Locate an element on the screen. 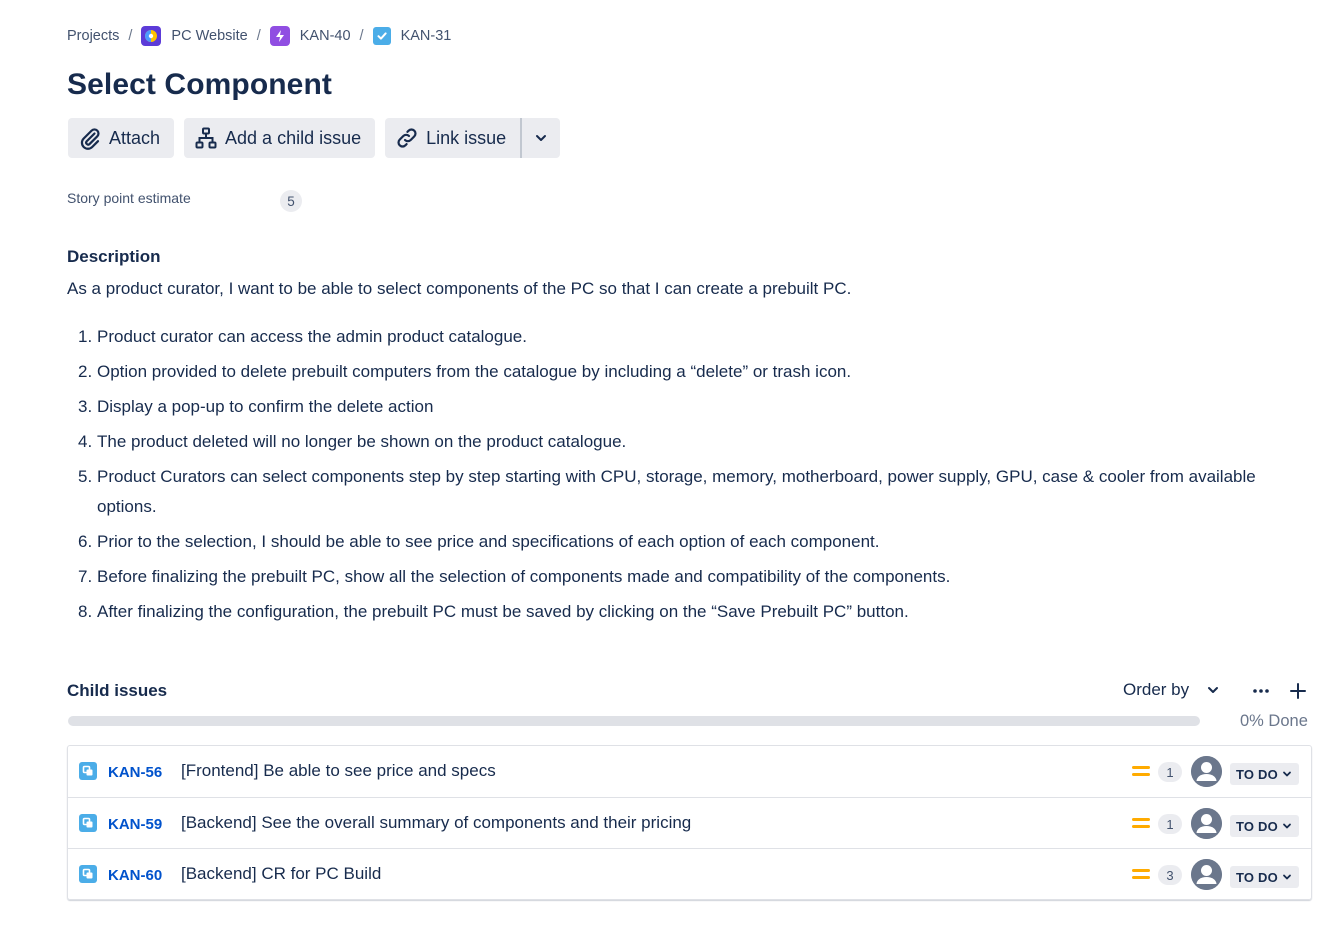 The width and height of the screenshot is (1338, 944). list-number: 2. is located at coordinates (85, 371).